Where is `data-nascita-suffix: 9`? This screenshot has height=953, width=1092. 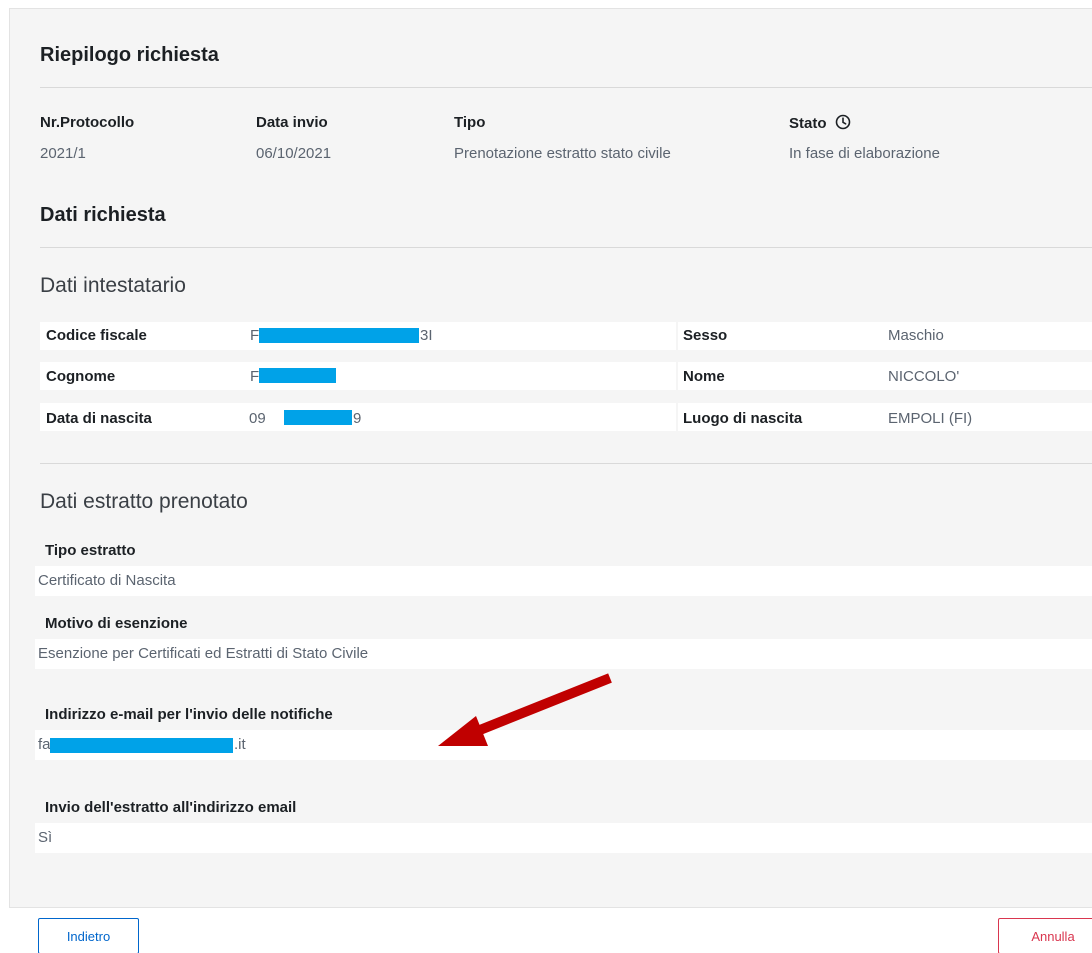 data-nascita-suffix: 9 is located at coordinates (357, 418).